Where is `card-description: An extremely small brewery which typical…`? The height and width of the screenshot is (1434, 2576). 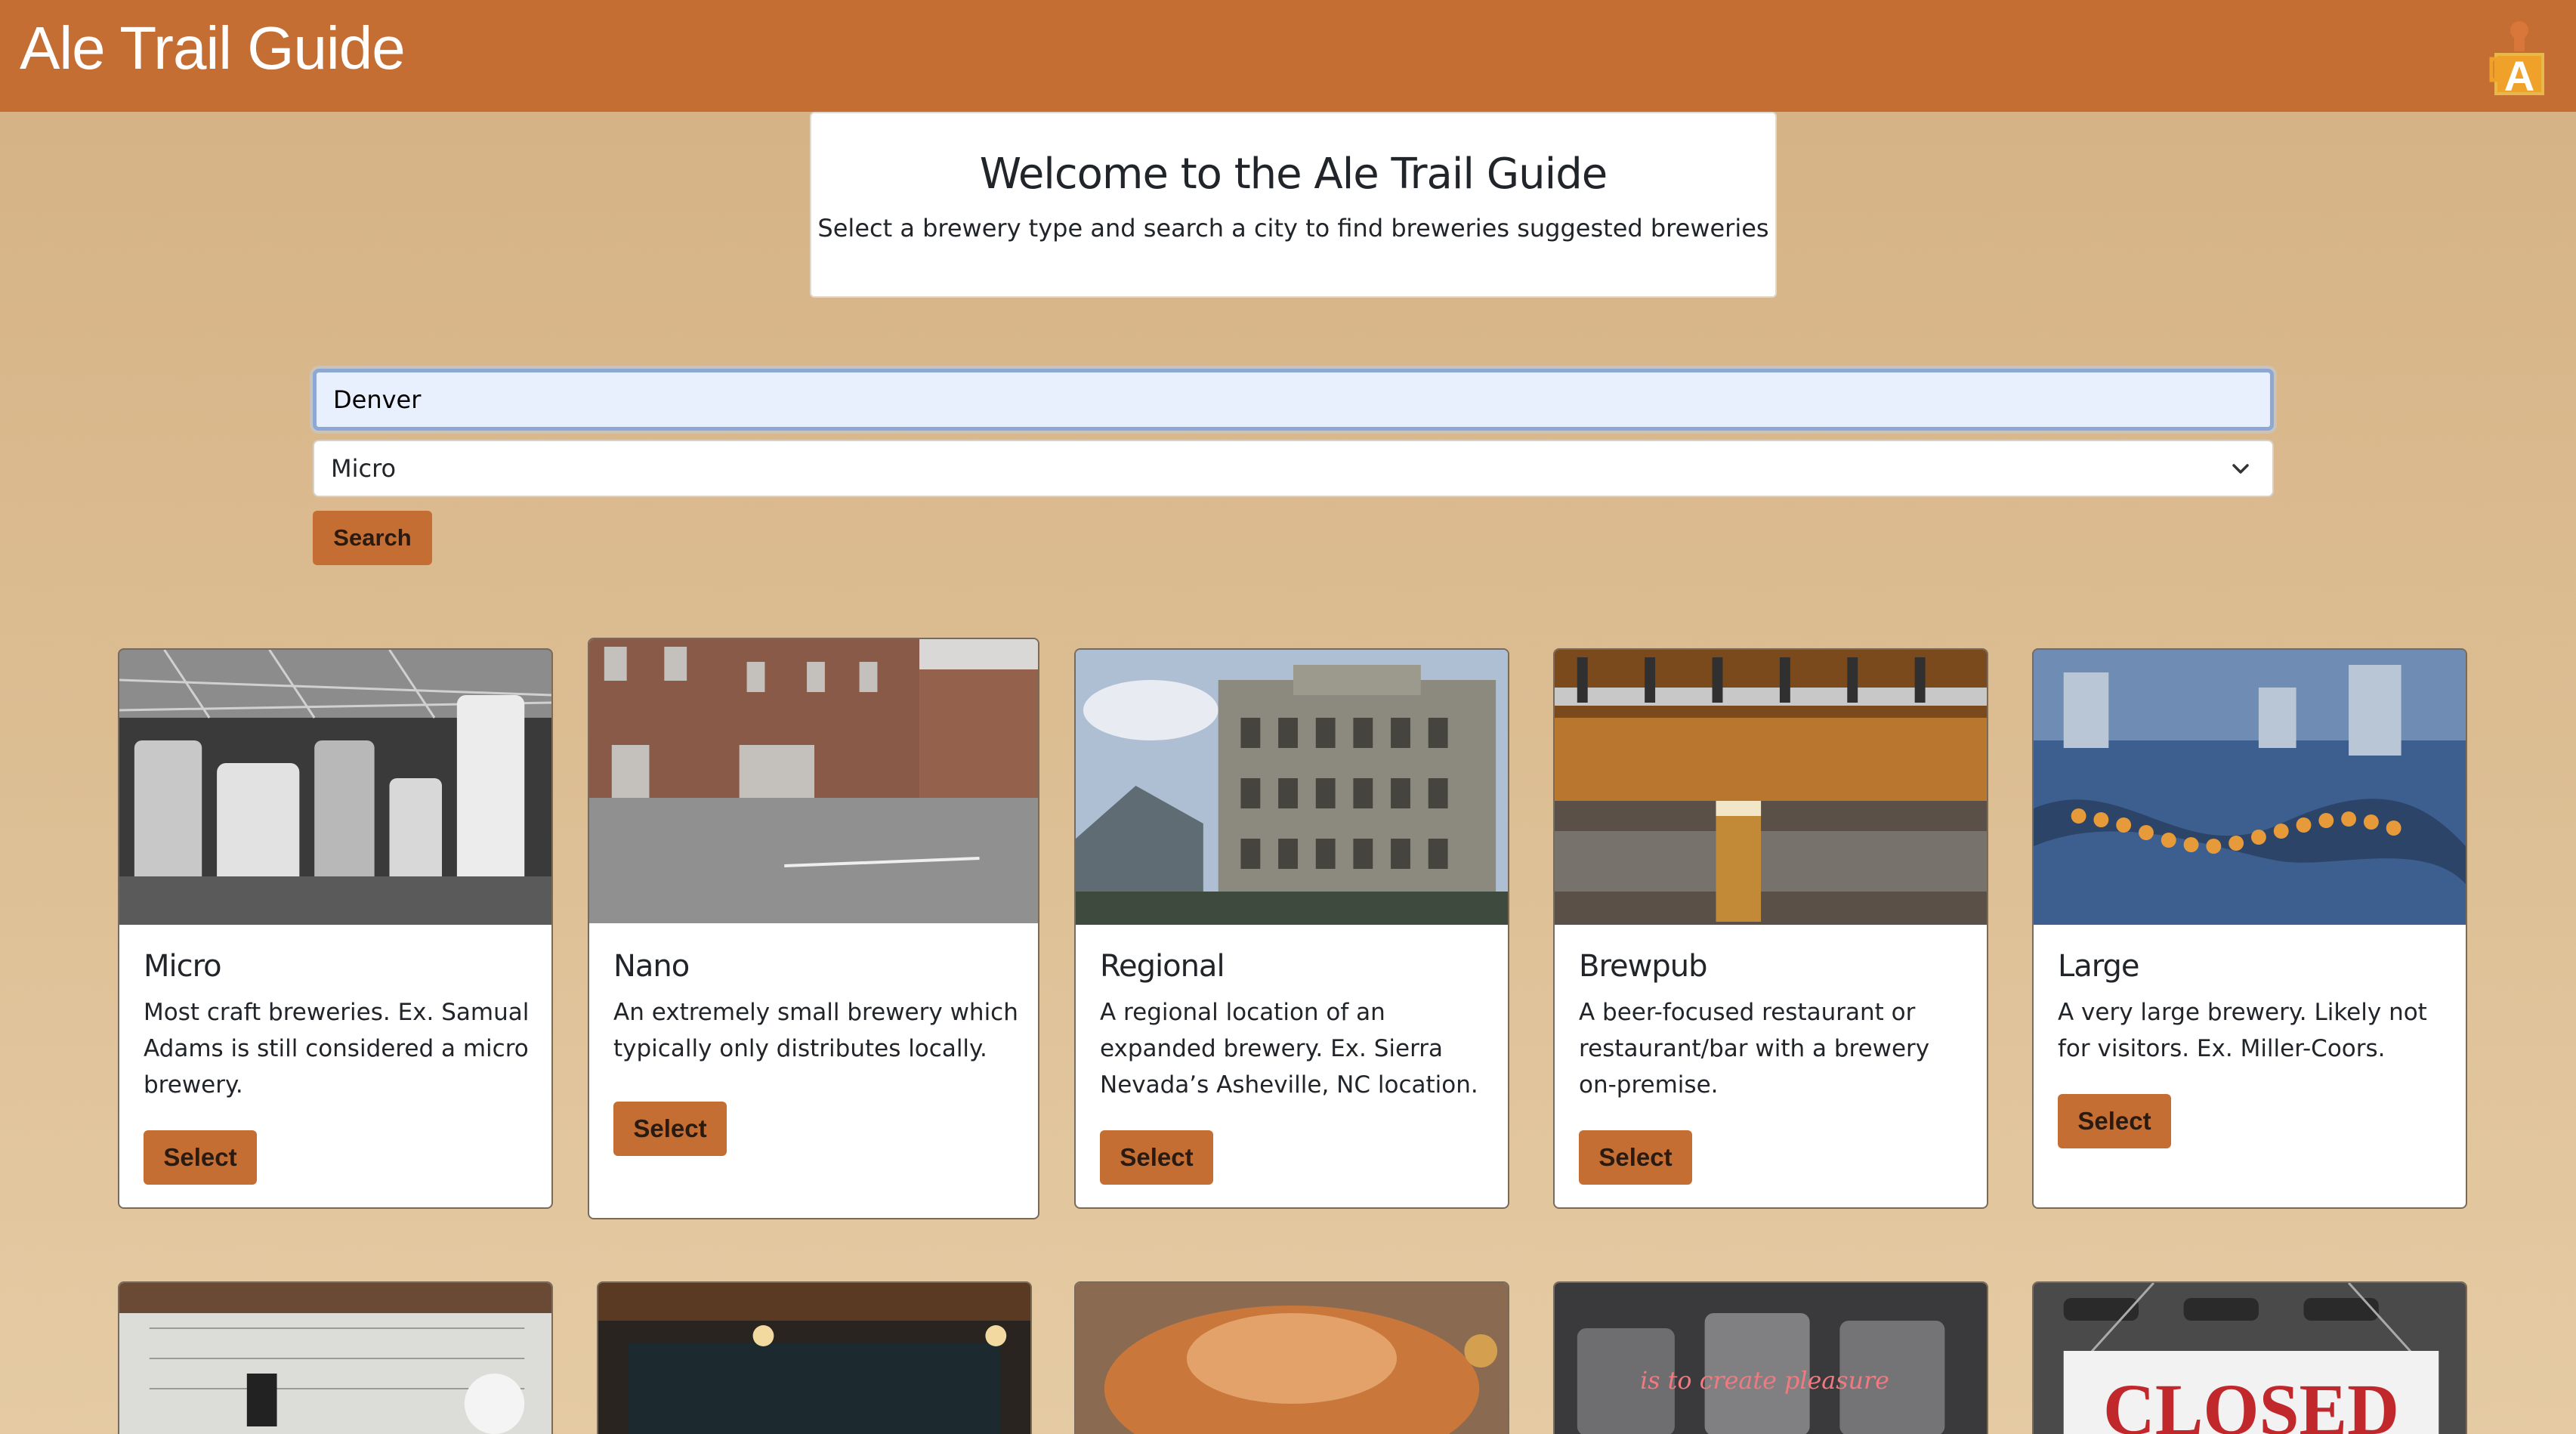 card-description: An extremely small brewery which typical… is located at coordinates (815, 1030).